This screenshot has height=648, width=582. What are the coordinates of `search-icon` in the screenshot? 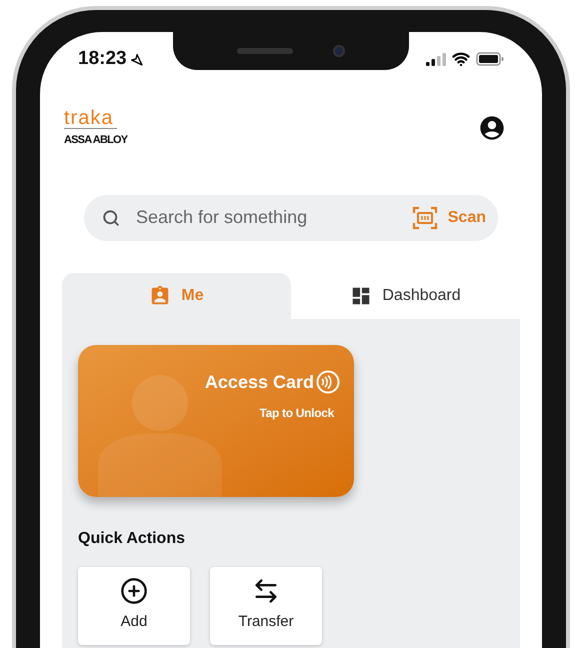 It's located at (111, 217).